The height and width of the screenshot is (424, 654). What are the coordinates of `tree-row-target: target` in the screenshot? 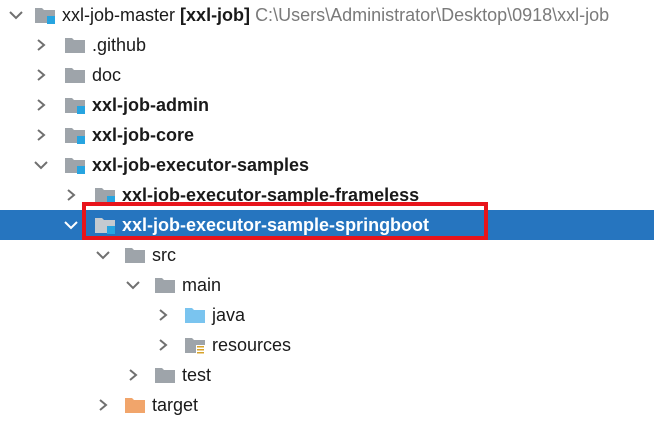 It's located at (327, 405).